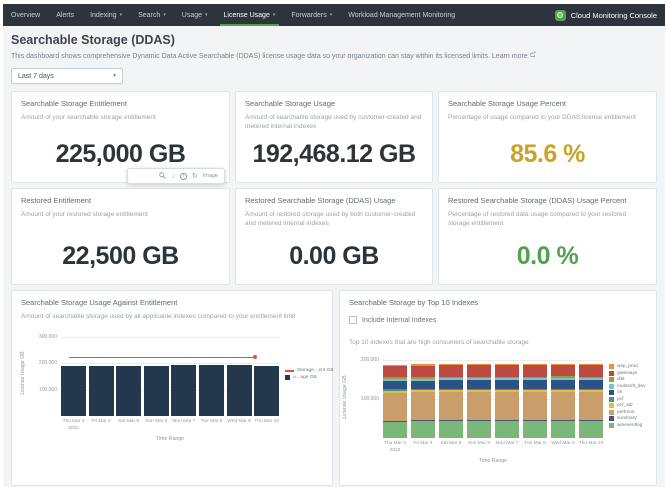 Image resolution: width=668 pixels, height=493 pixels. I want to click on refresh-icon: ↻, so click(195, 176).